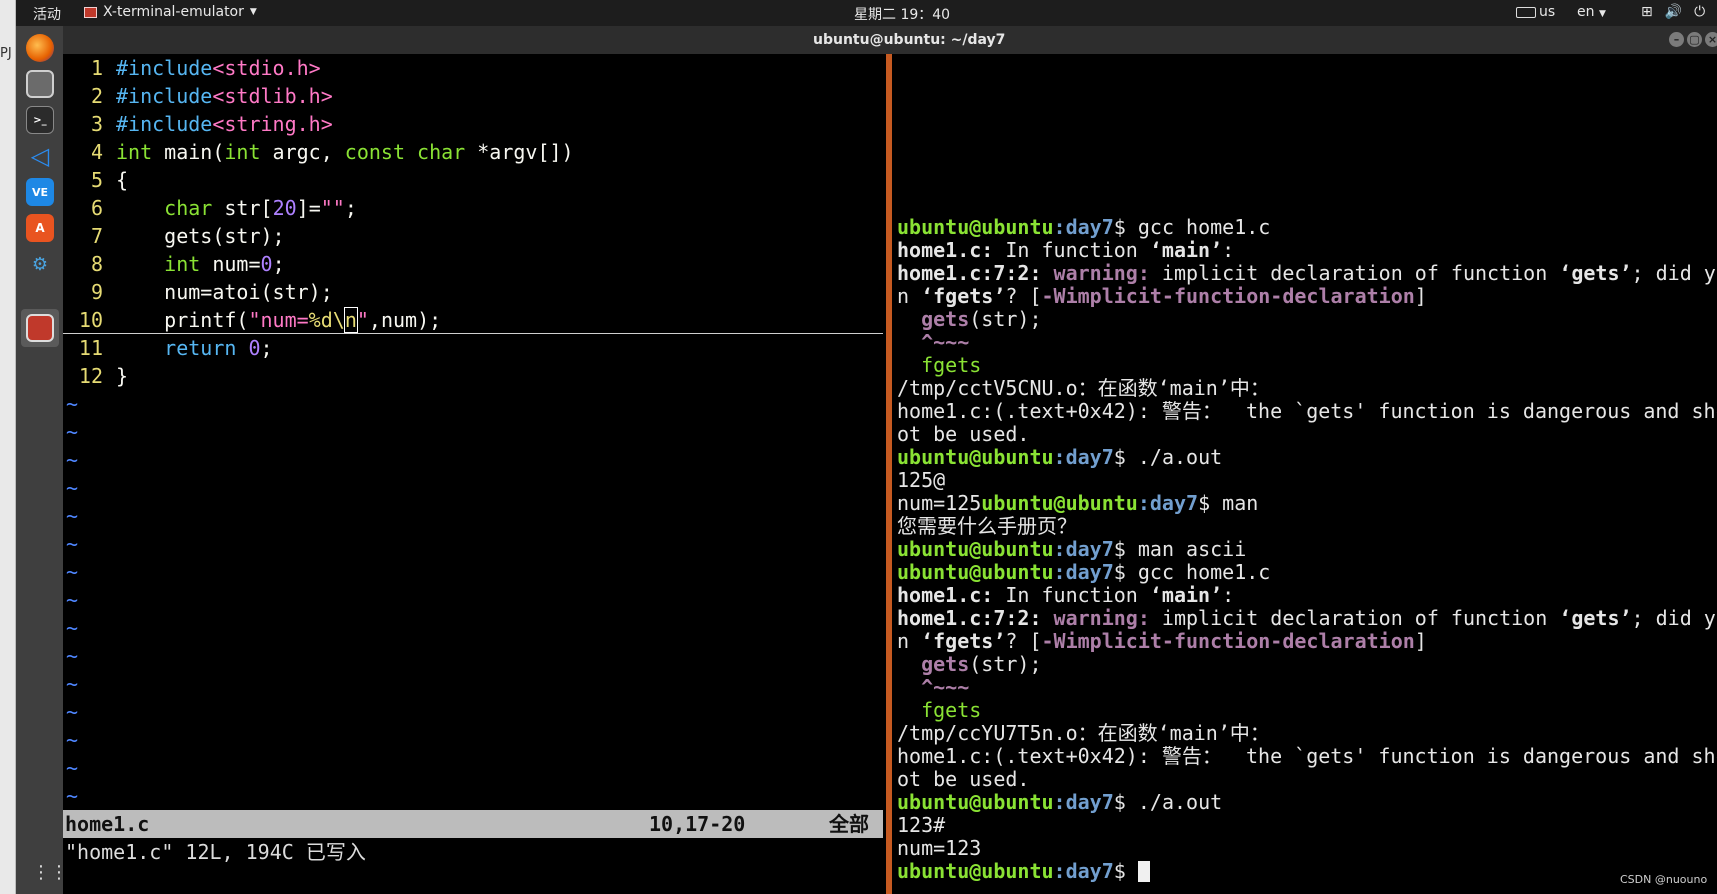  What do you see at coordinates (473, 320) in the screenshot?
I see `code-line-current: 10 printf("num=%d\n",num);` at bounding box center [473, 320].